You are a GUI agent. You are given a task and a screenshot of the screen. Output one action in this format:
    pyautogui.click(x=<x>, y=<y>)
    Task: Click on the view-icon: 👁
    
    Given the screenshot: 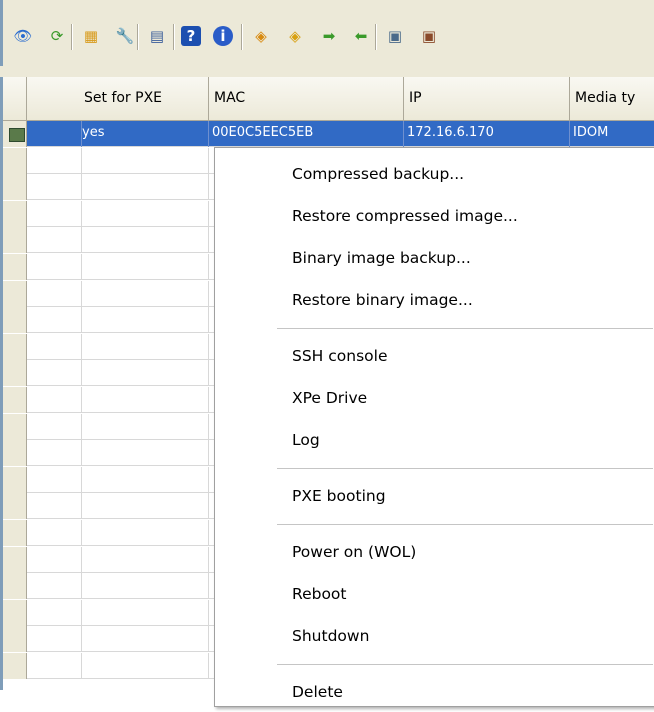 What is the action you would take?
    pyautogui.click(x=23, y=36)
    